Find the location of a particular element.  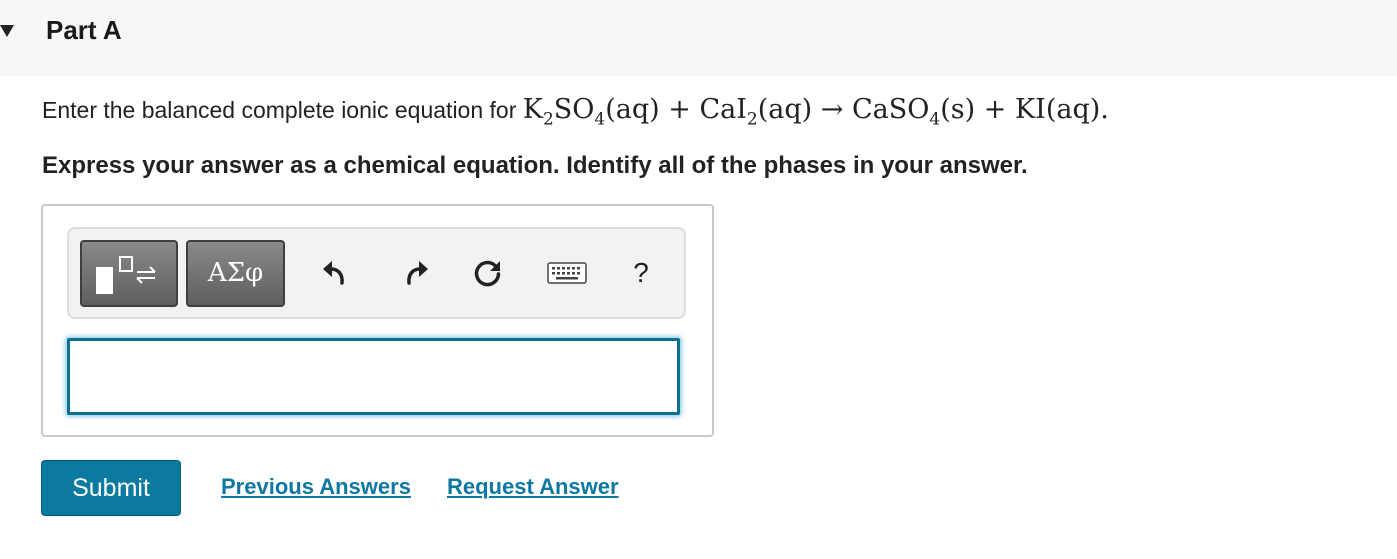

help-icon: ? is located at coordinates (641, 272).